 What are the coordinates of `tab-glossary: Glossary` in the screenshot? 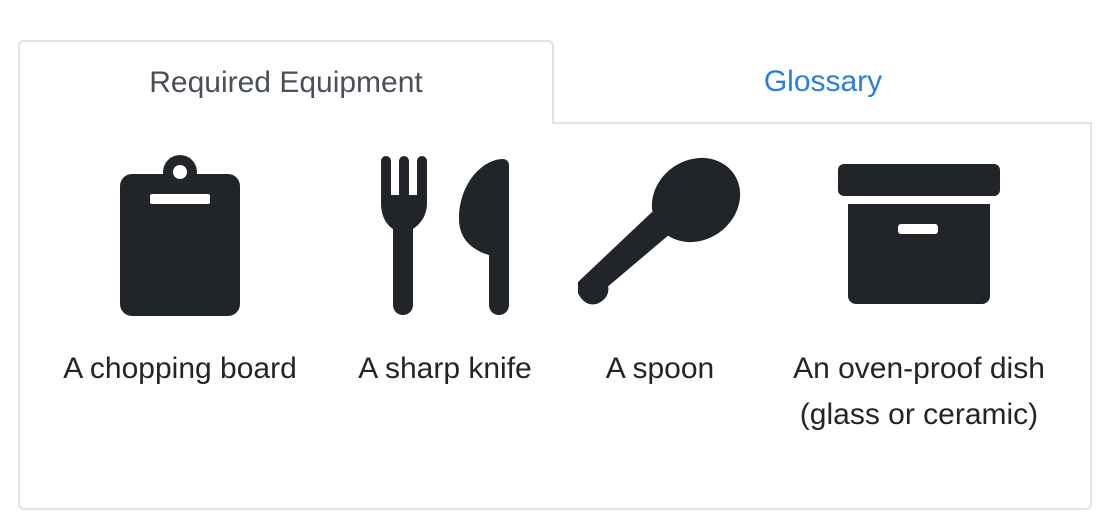 It's located at (823, 82).